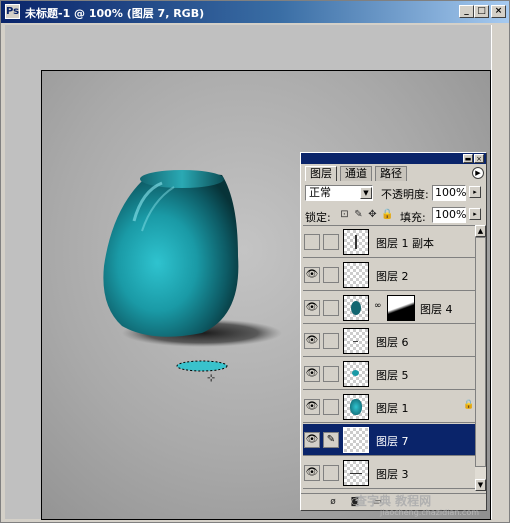  I want to click on layer-row: 👁 图层 6, so click(389, 341).